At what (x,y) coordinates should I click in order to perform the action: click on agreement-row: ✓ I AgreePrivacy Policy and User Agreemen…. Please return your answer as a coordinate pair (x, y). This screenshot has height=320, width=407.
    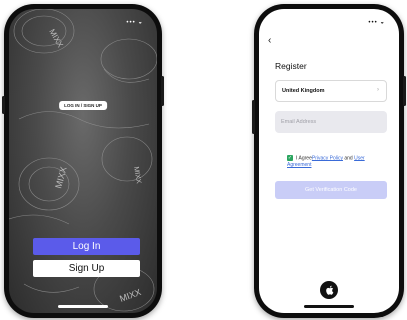
    Looking at the image, I should click on (336, 161).